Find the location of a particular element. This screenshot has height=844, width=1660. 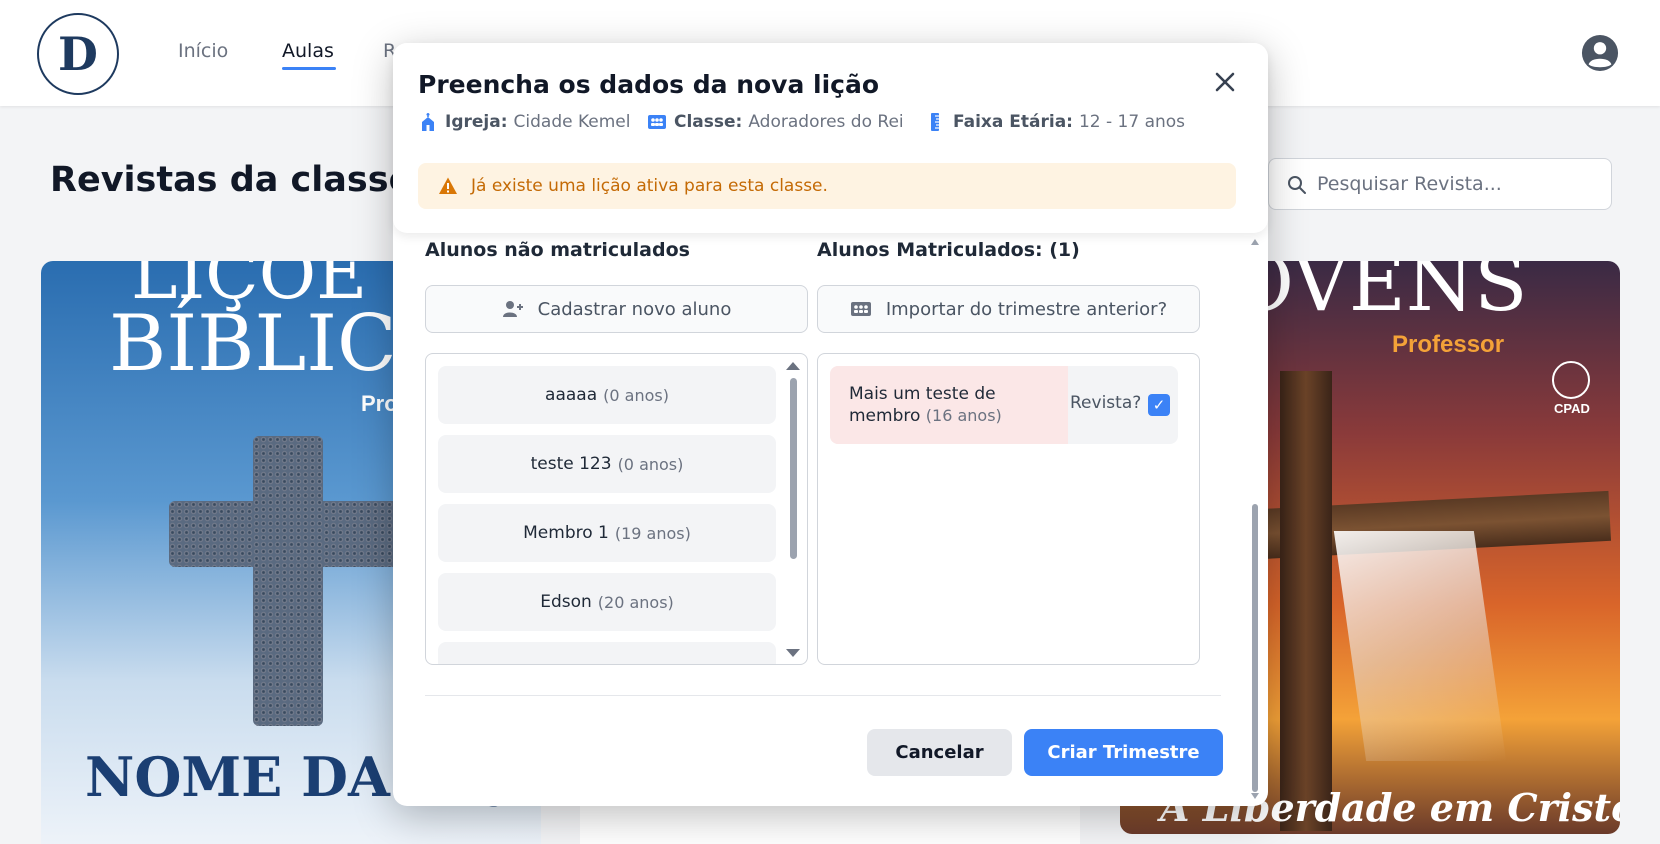

faixa-value: 12 - 17 anos is located at coordinates (1132, 122).